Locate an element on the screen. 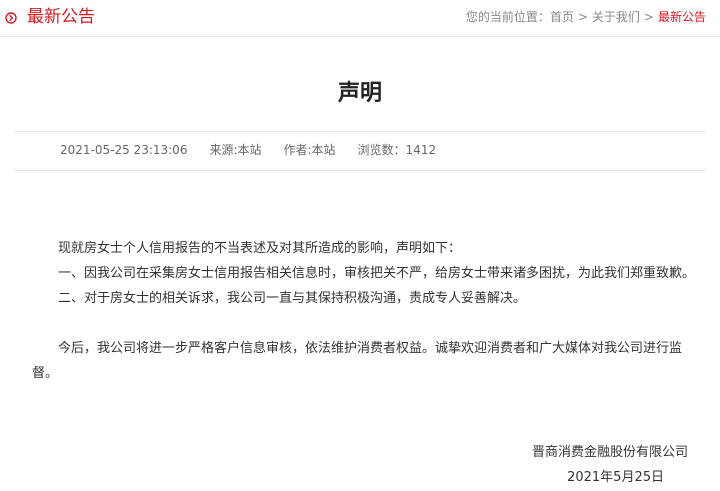  body-paragraph: 现就房女士个人信用报告的不当表述及对其所造成的影响，声明如下： is located at coordinates (260, 248).